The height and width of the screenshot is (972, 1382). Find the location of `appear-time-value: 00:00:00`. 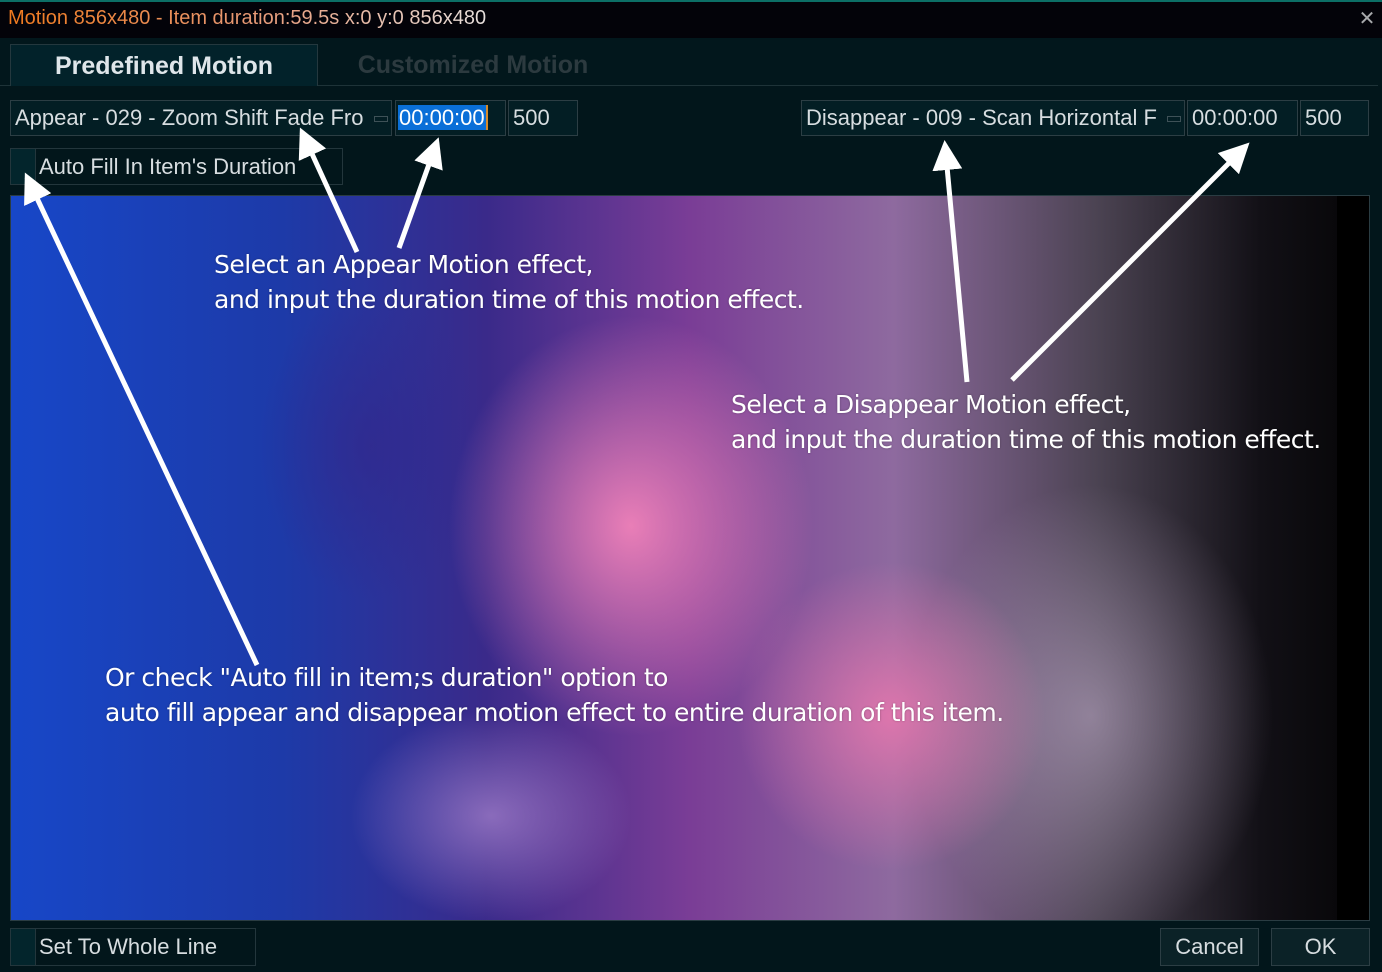

appear-time-value: 00:00:00 is located at coordinates (443, 117).